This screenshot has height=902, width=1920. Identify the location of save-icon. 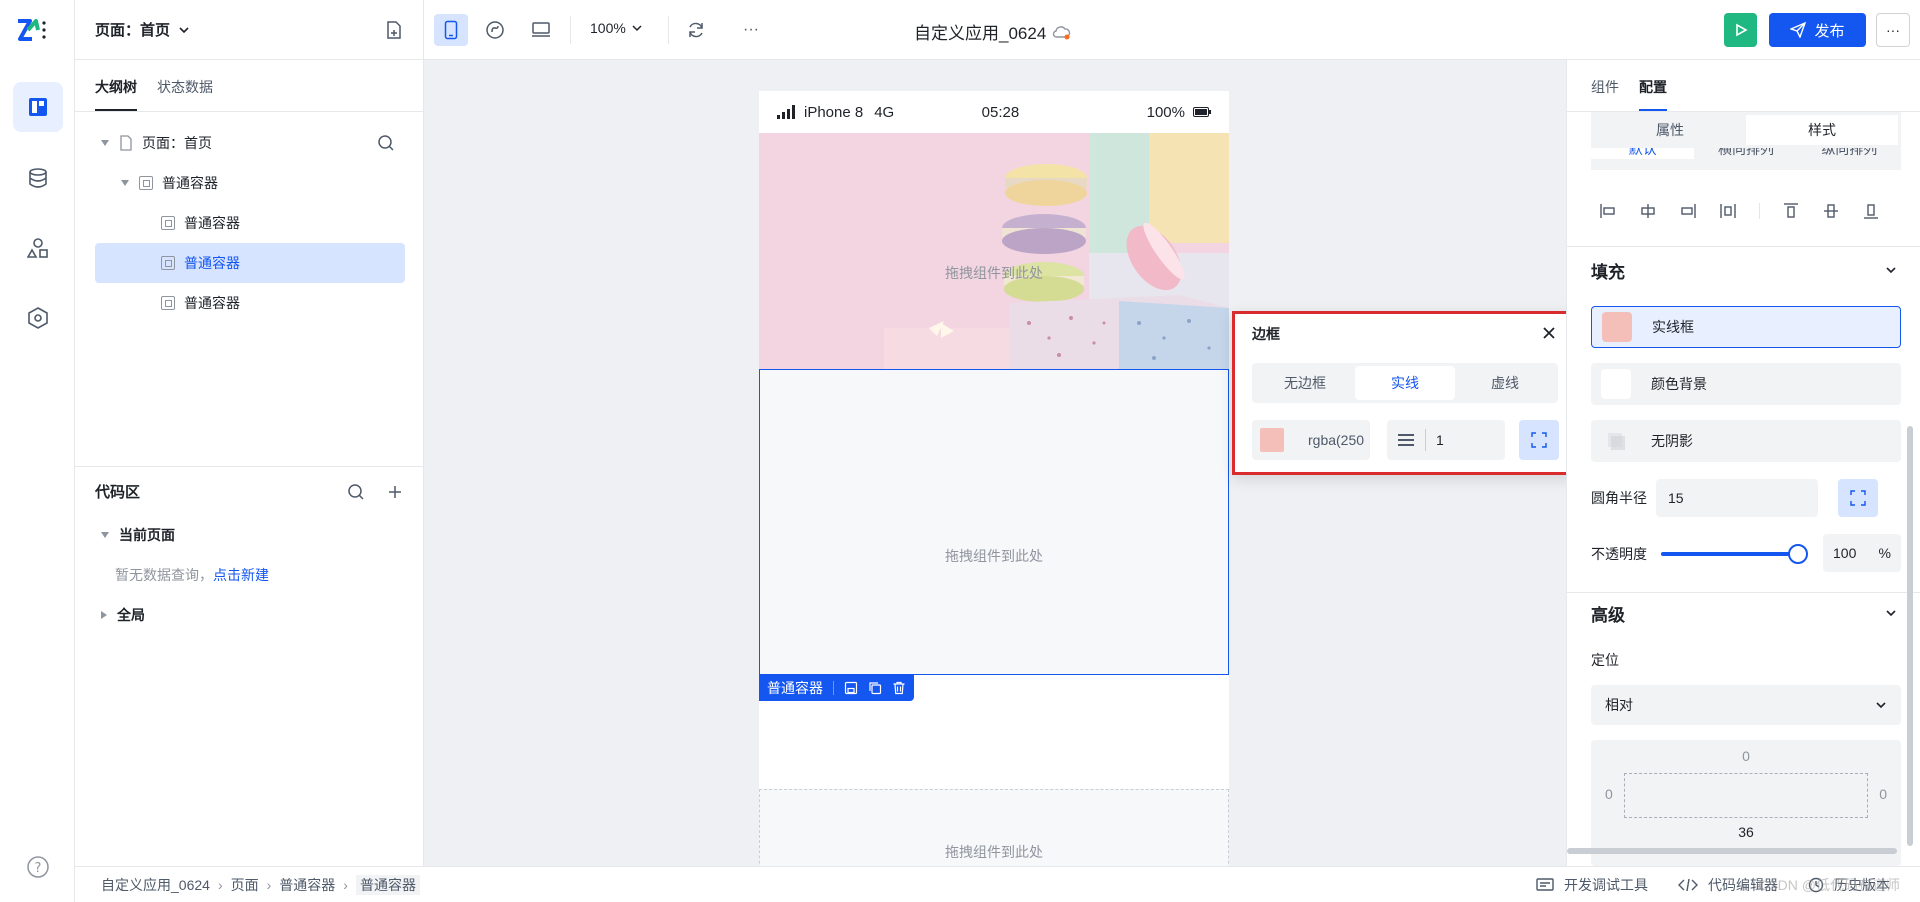
(851, 688).